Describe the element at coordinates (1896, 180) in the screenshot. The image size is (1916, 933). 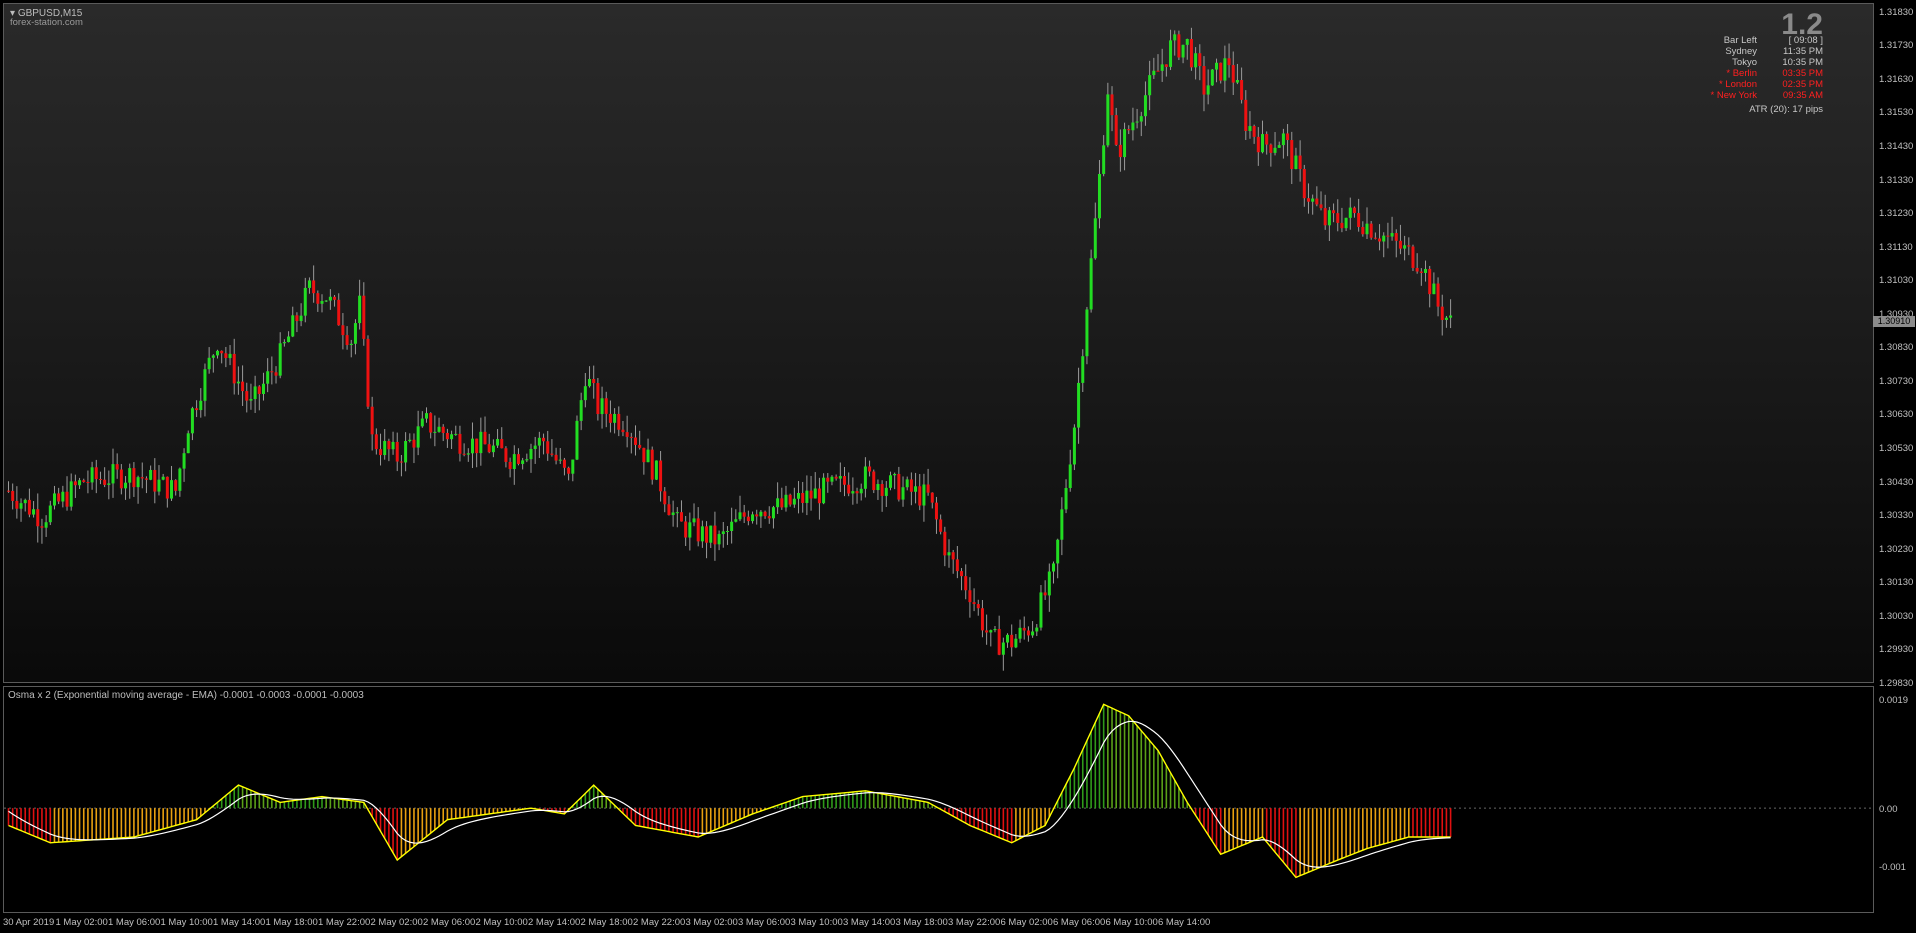
I see `price-tick-label: 1.31330` at that location.